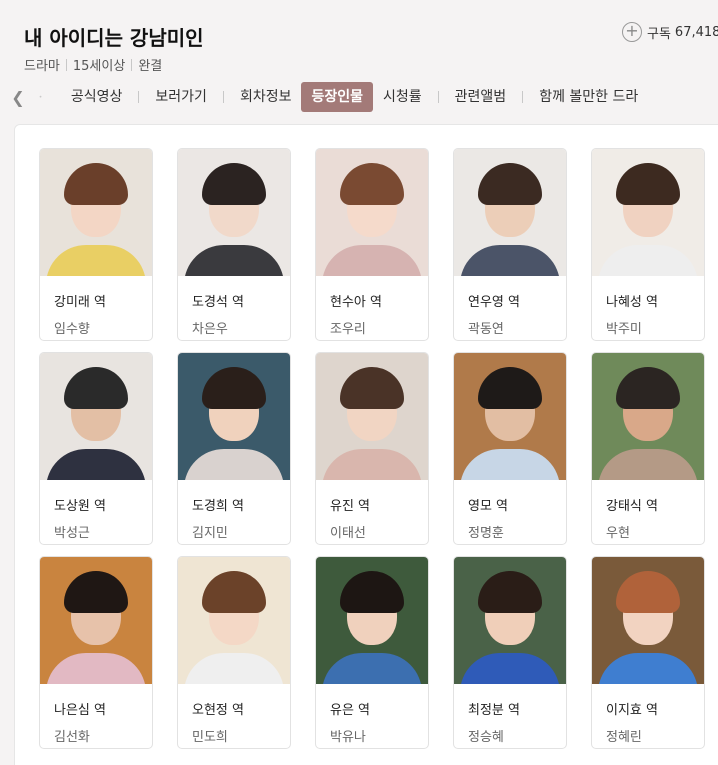 The width and height of the screenshot is (718, 765). What do you see at coordinates (234, 323) in the screenshot?
I see `actor-name: 차은우` at bounding box center [234, 323].